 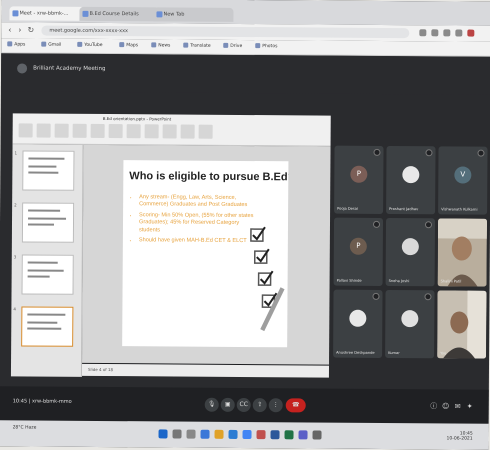 I want to click on start-icon, so click(x=163, y=434).